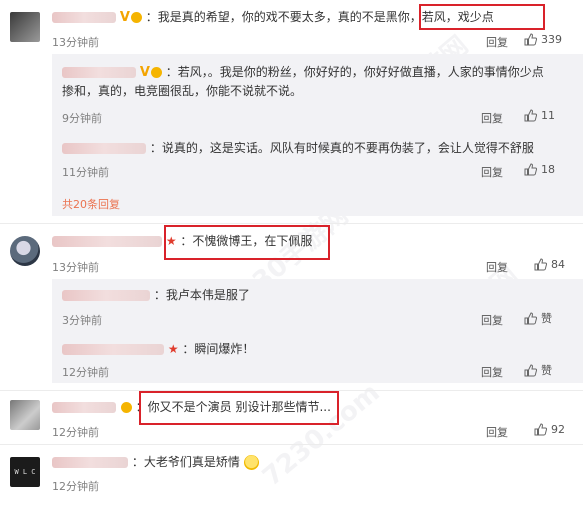 The width and height of the screenshot is (583, 506). I want to click on reply-text: ：我卢本伟是服了, so click(201, 295).